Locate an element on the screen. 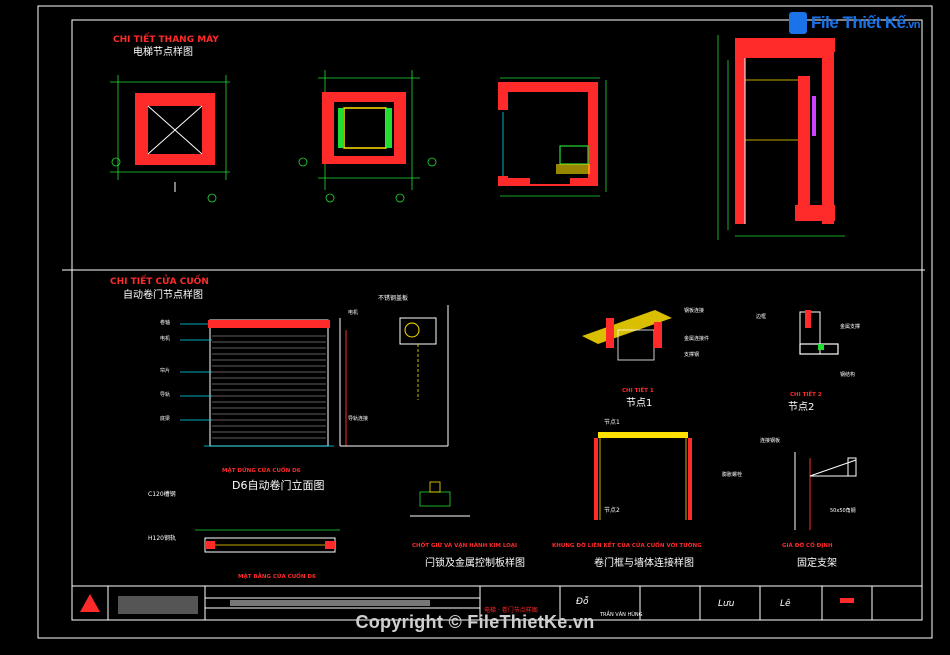  bracket-detail: 连接钢板 膨胀螺栓 50x50角钢 is located at coordinates (789, 483).